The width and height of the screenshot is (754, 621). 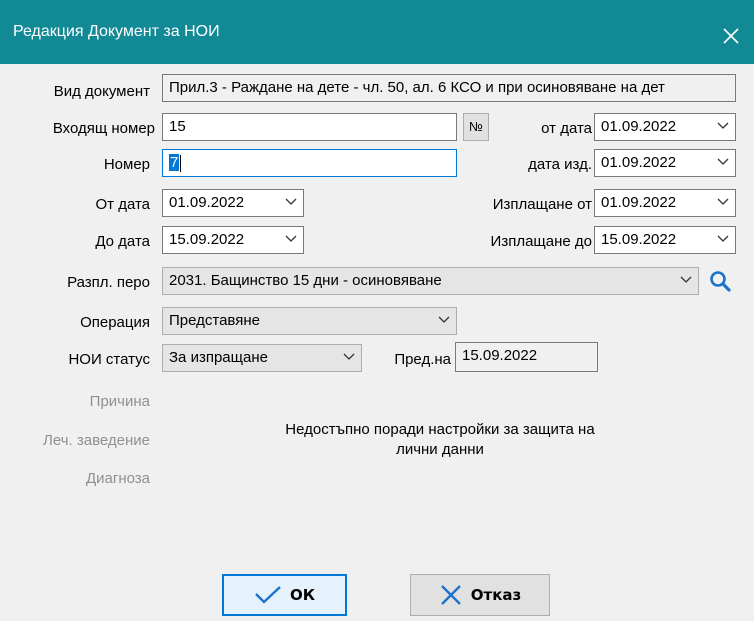 I want to click on pay-item-value: 2031. Бащинство 15 дни - осиновяване, so click(x=305, y=280).